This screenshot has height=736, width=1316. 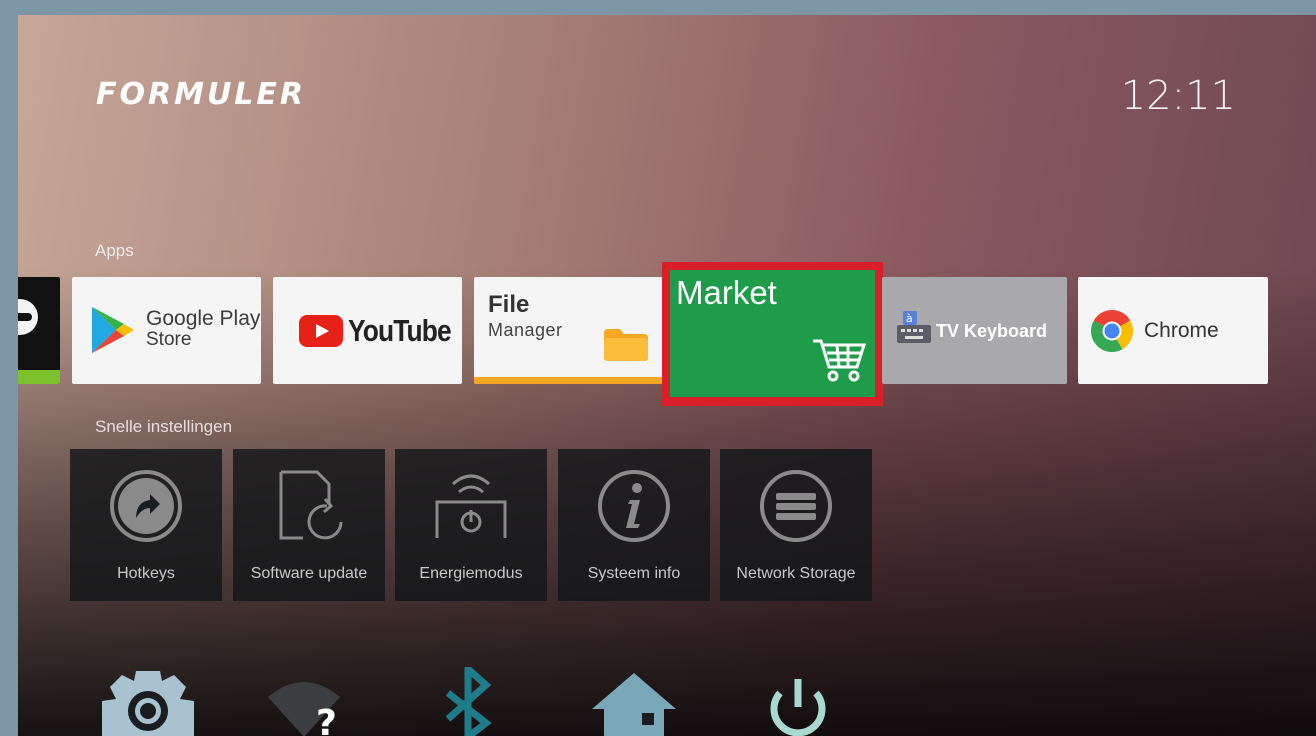 I want to click on tv-keyboard-label: TV Keyboard, so click(x=992, y=331).